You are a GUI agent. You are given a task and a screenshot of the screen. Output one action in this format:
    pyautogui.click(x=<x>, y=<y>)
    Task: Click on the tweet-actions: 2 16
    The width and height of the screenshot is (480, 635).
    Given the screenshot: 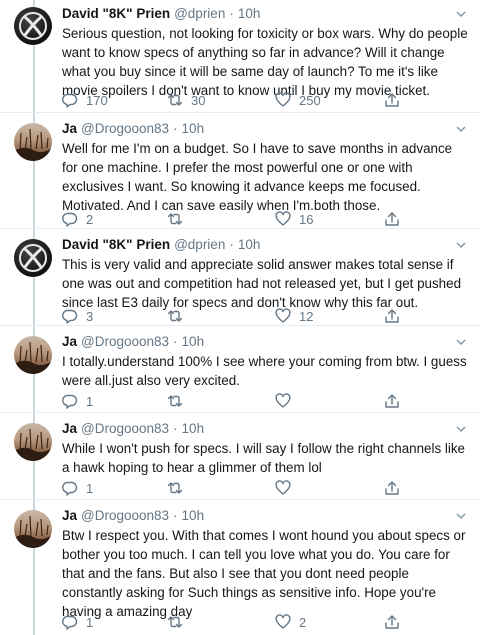 What is the action you would take?
    pyautogui.click(x=252, y=219)
    